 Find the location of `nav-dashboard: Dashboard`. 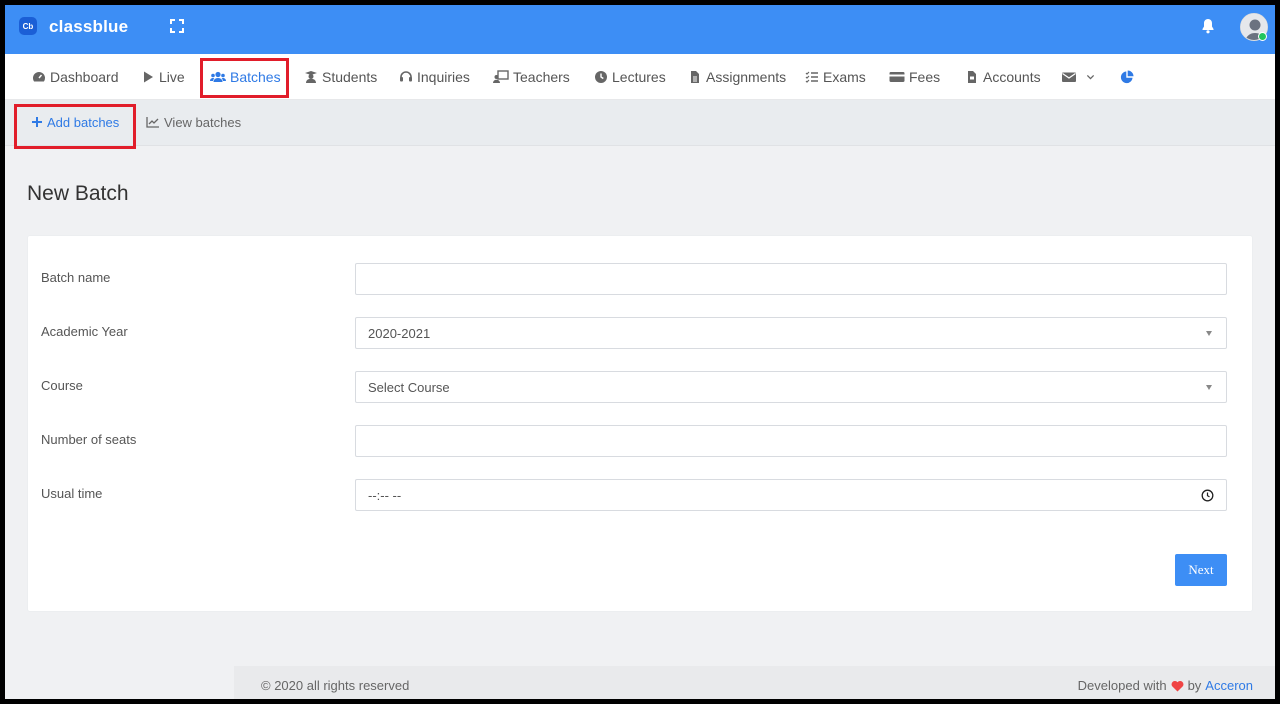

nav-dashboard: Dashboard is located at coordinates (75, 77).